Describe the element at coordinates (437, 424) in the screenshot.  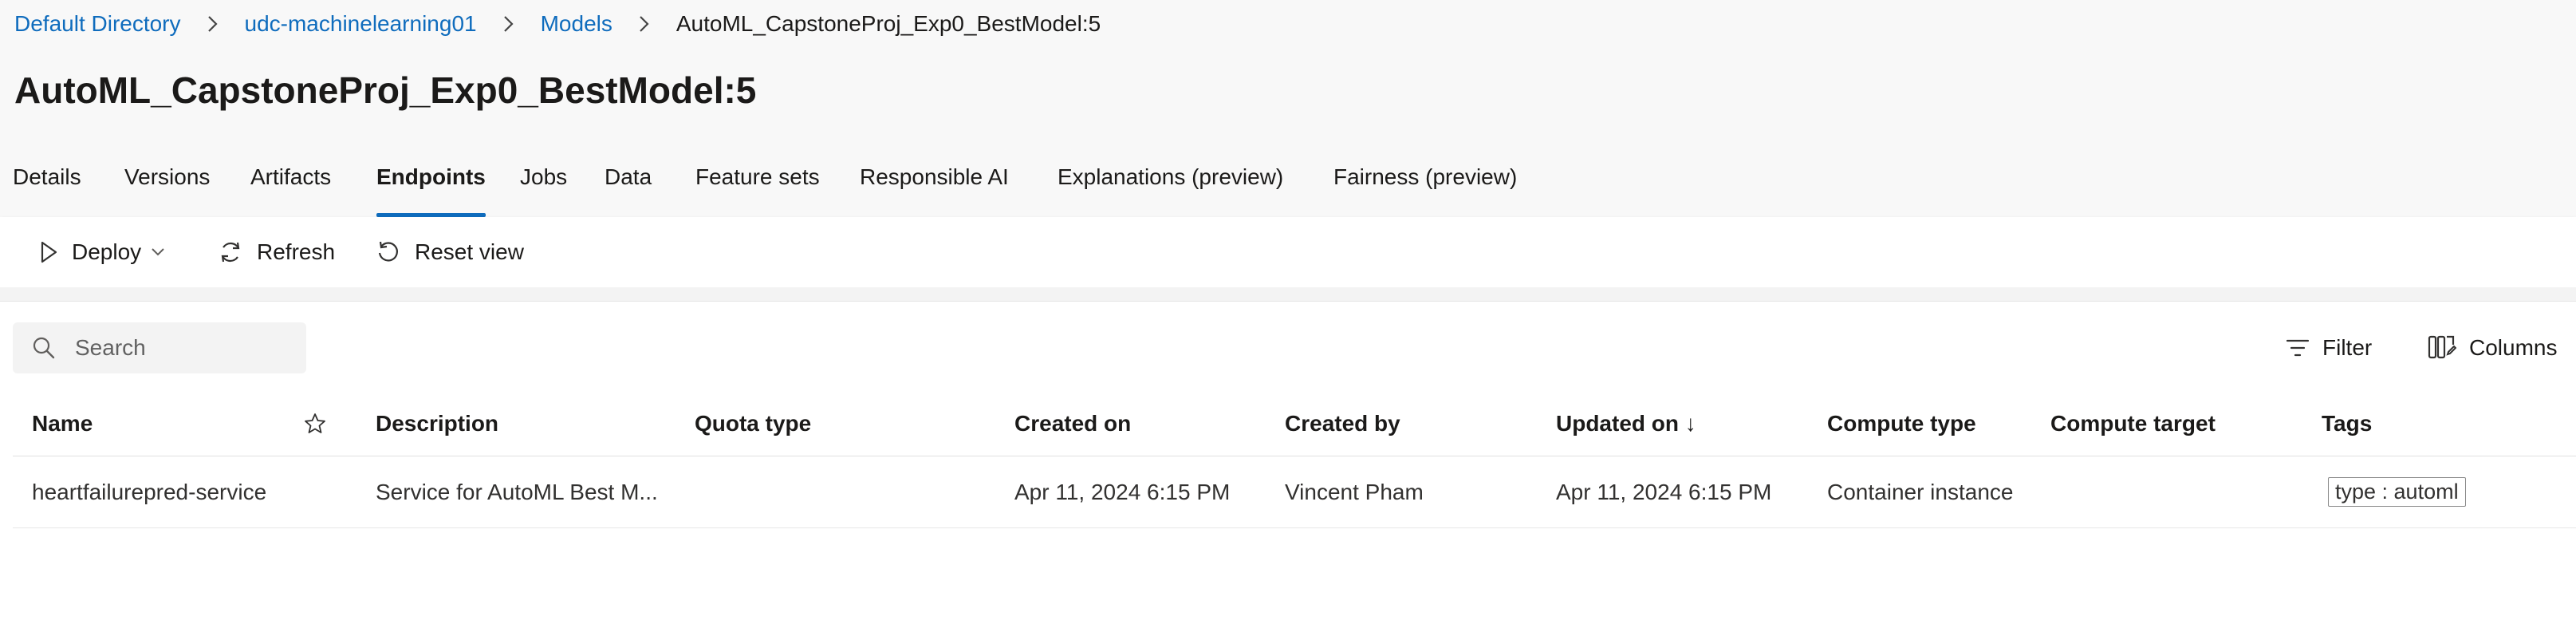
I see `column-header-description: Description` at that location.